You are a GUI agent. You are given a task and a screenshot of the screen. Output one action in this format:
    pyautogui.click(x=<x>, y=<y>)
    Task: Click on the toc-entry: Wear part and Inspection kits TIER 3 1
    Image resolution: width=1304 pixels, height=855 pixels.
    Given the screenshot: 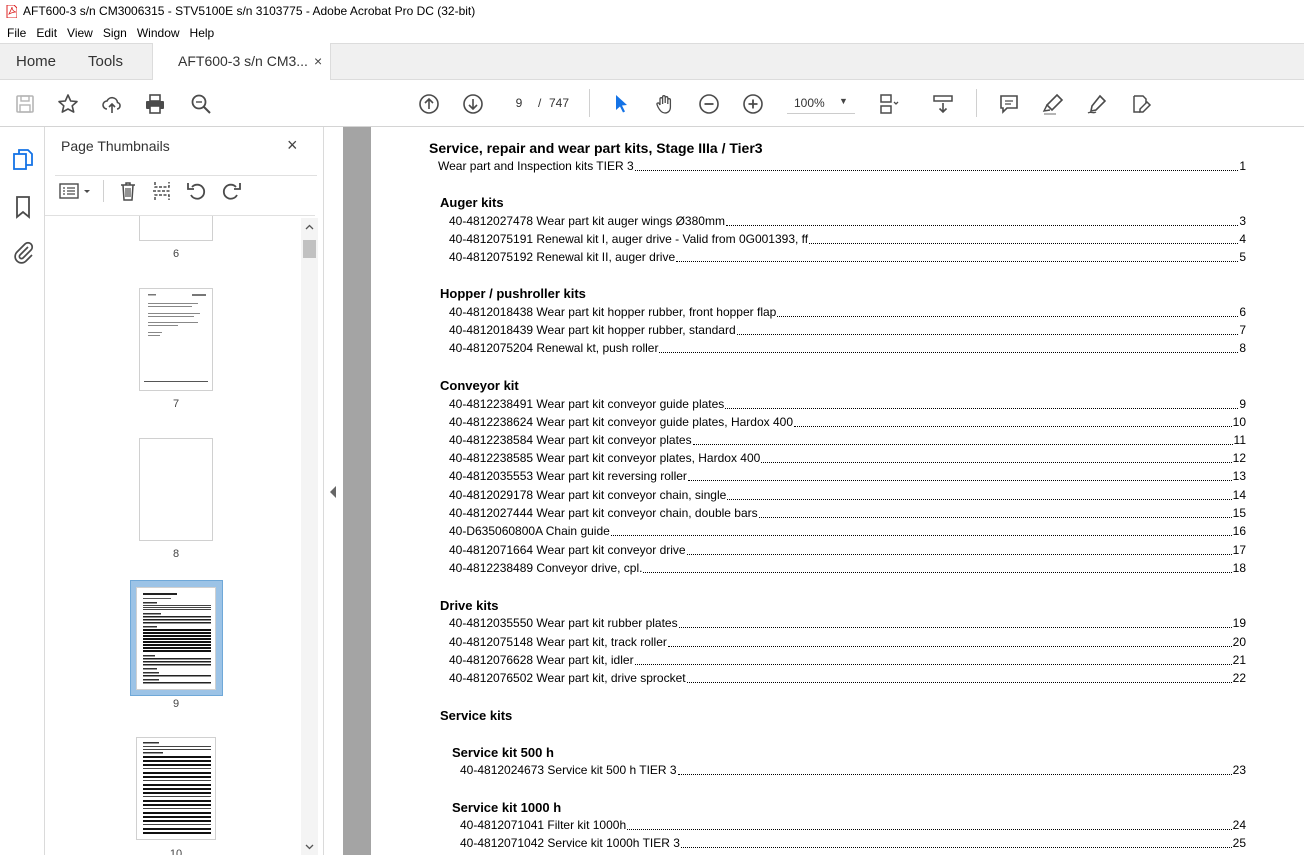 What is the action you would take?
    pyautogui.click(x=842, y=166)
    